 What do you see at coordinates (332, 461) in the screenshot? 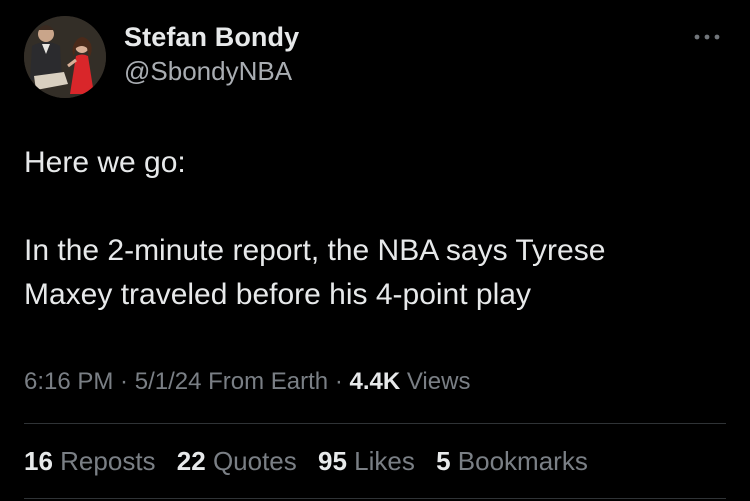
I see `likes-count: 95` at bounding box center [332, 461].